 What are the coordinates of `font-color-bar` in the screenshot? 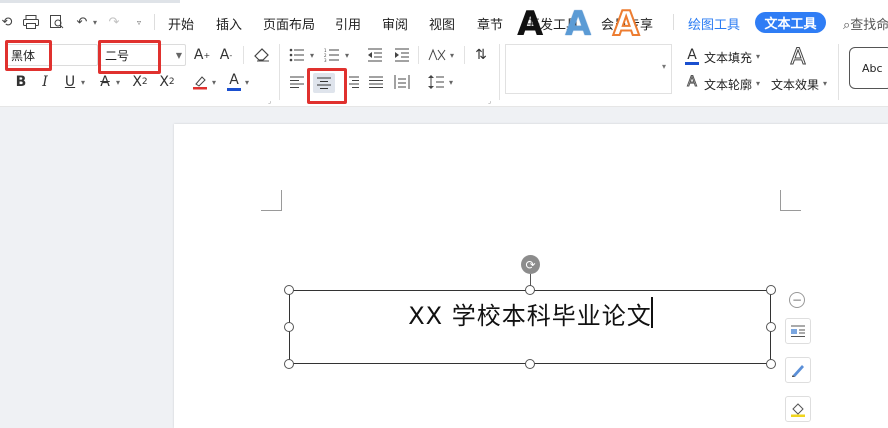 It's located at (234, 89).